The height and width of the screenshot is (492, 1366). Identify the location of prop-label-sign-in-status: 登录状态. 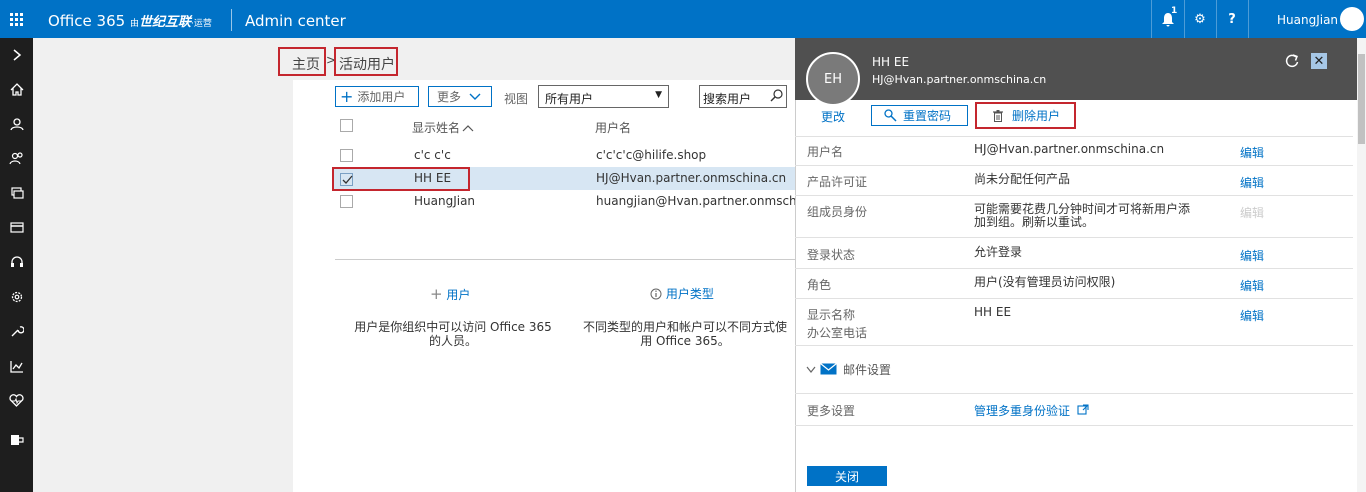
(831, 255).